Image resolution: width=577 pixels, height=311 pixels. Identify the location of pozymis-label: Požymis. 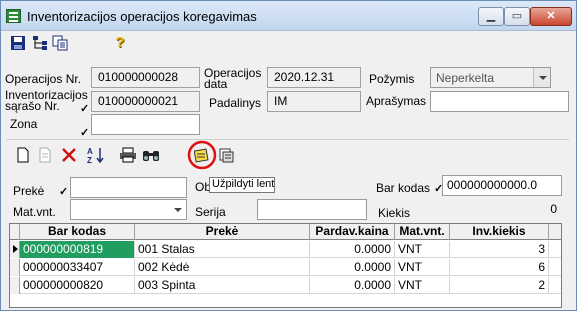
(392, 79).